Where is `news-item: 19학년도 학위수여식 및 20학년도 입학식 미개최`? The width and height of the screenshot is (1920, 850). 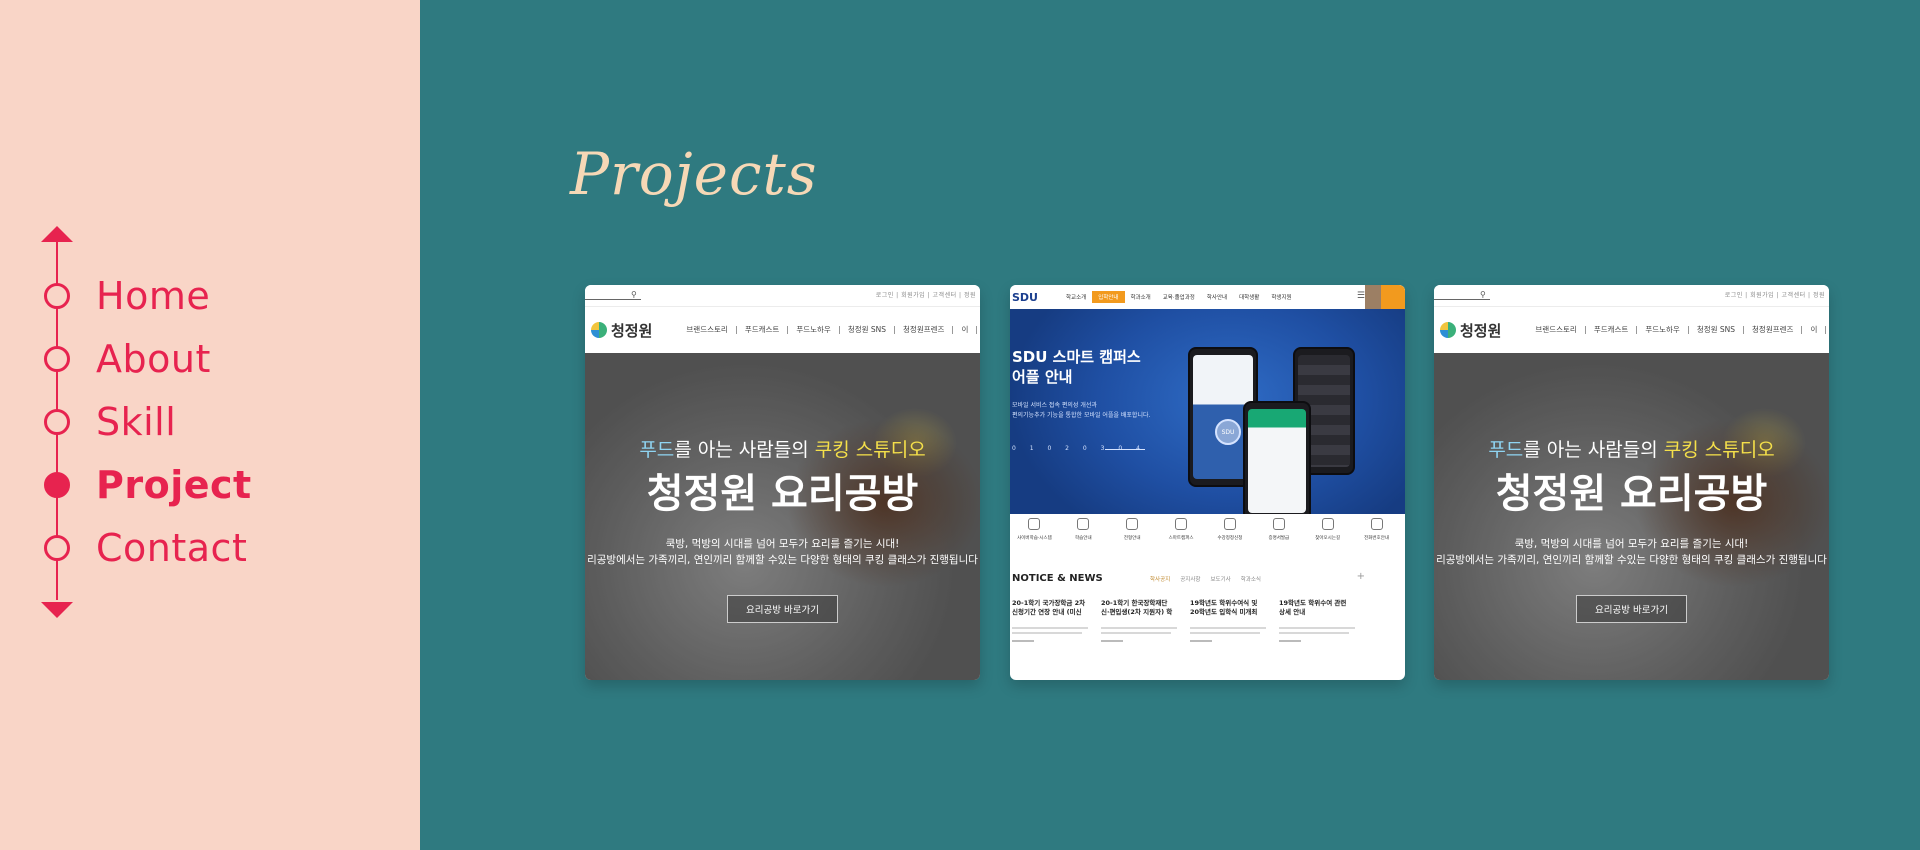
news-item: 19학년도 학위수여식 및 20학년도 입학식 미개최 is located at coordinates (1229, 620).